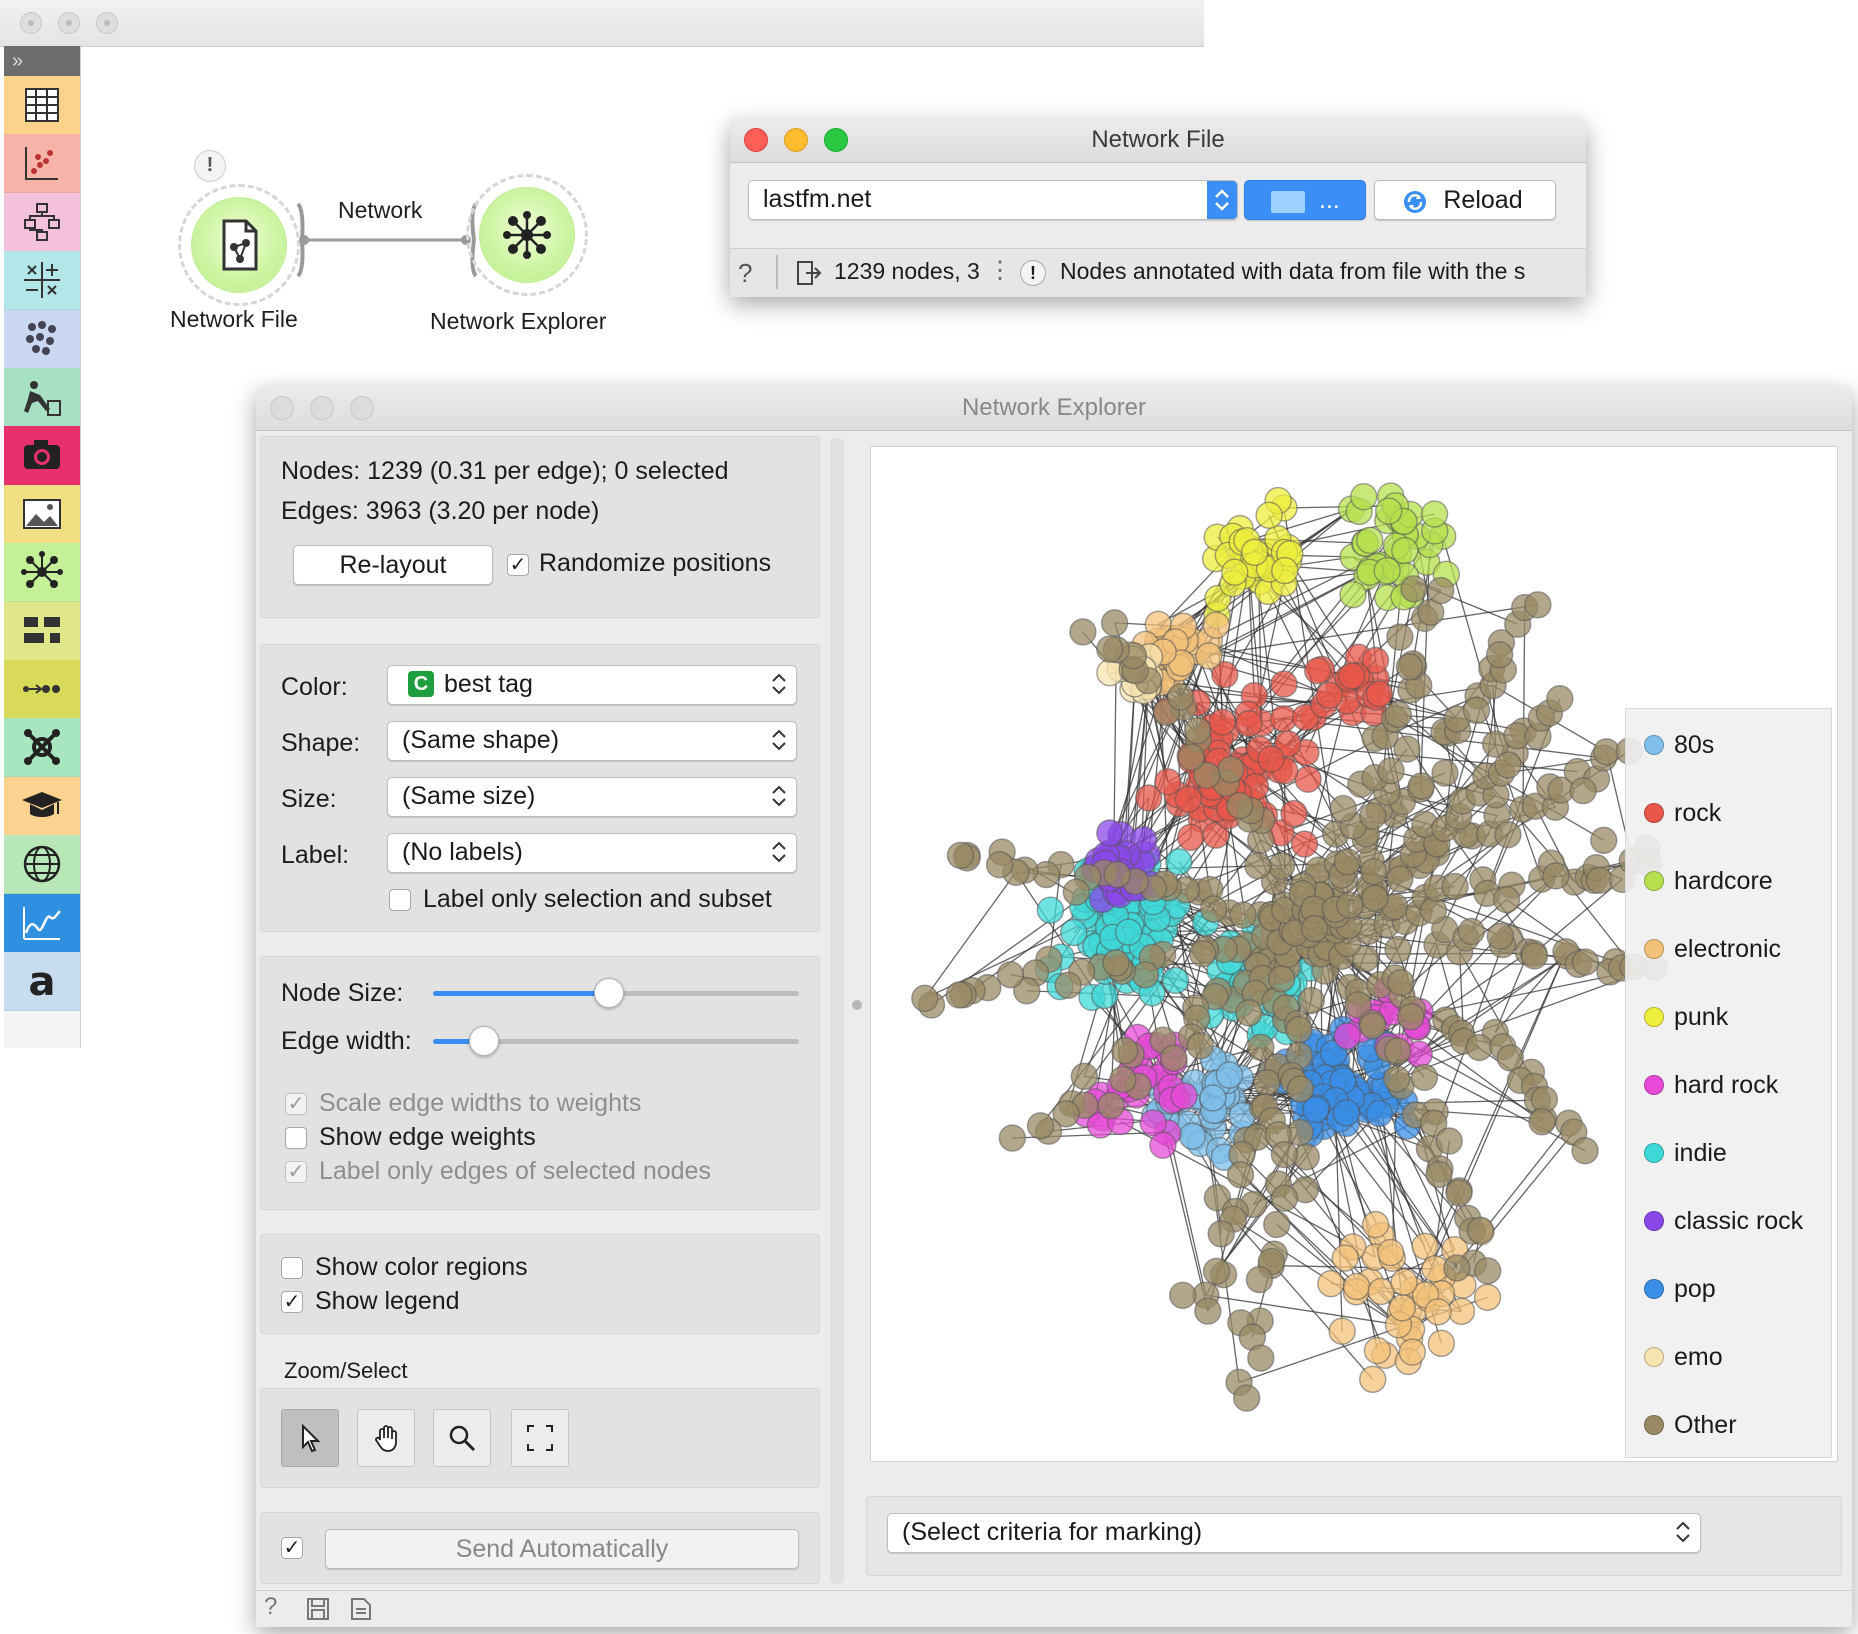  I want to click on relayout-button: Re-layout, so click(393, 565).